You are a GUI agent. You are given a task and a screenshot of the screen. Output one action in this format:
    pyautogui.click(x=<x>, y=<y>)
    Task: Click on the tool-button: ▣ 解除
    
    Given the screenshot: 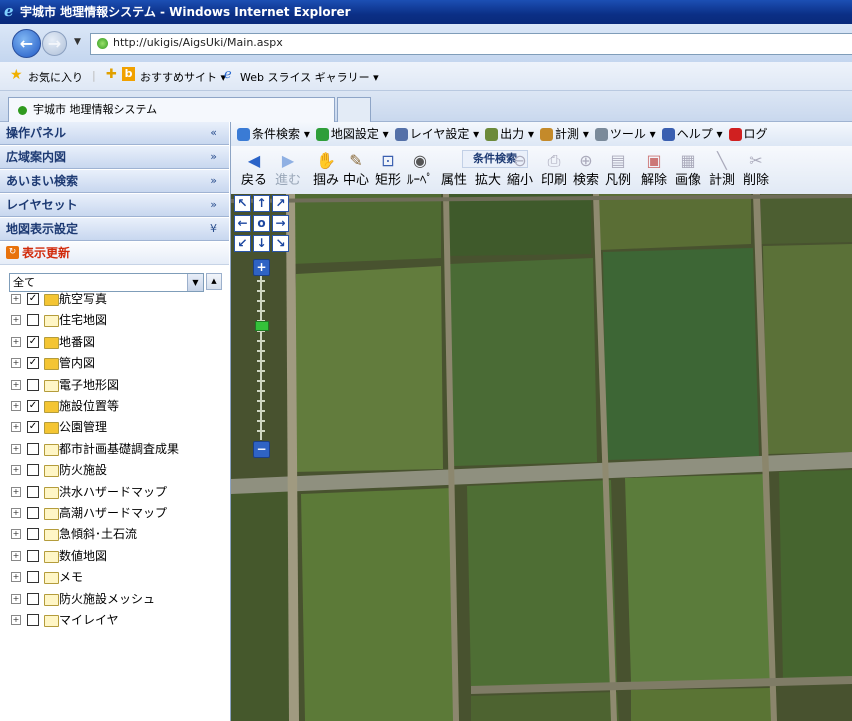 What is the action you would take?
    pyautogui.click(x=654, y=171)
    